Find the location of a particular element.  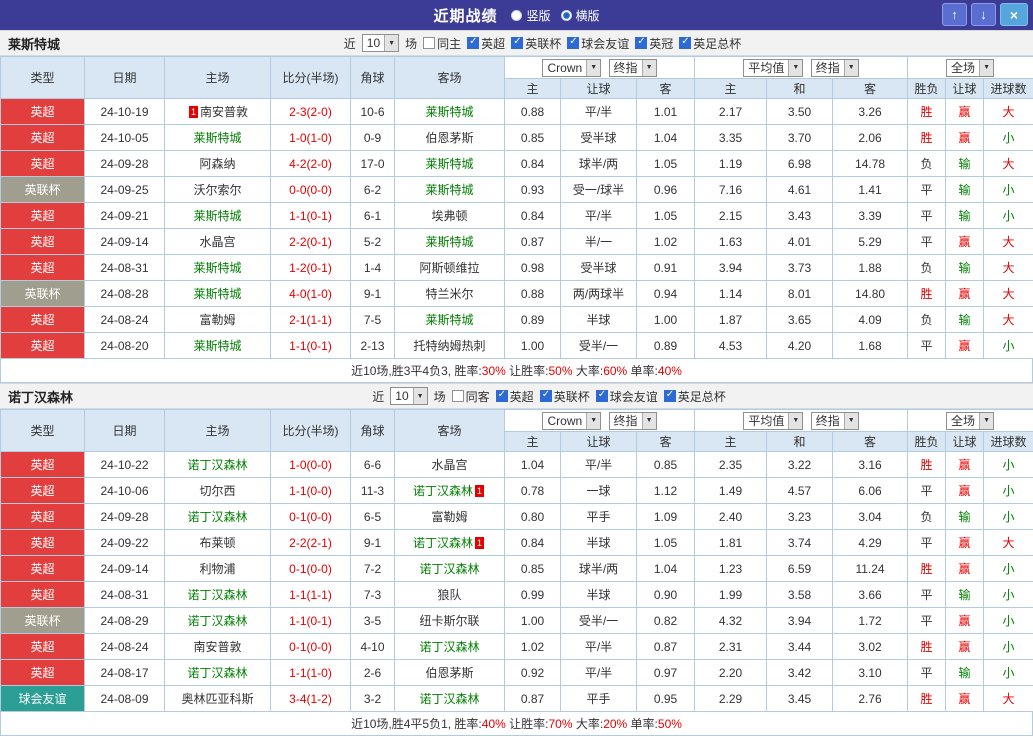

radio-label: 横版 is located at coordinates (588, 15).